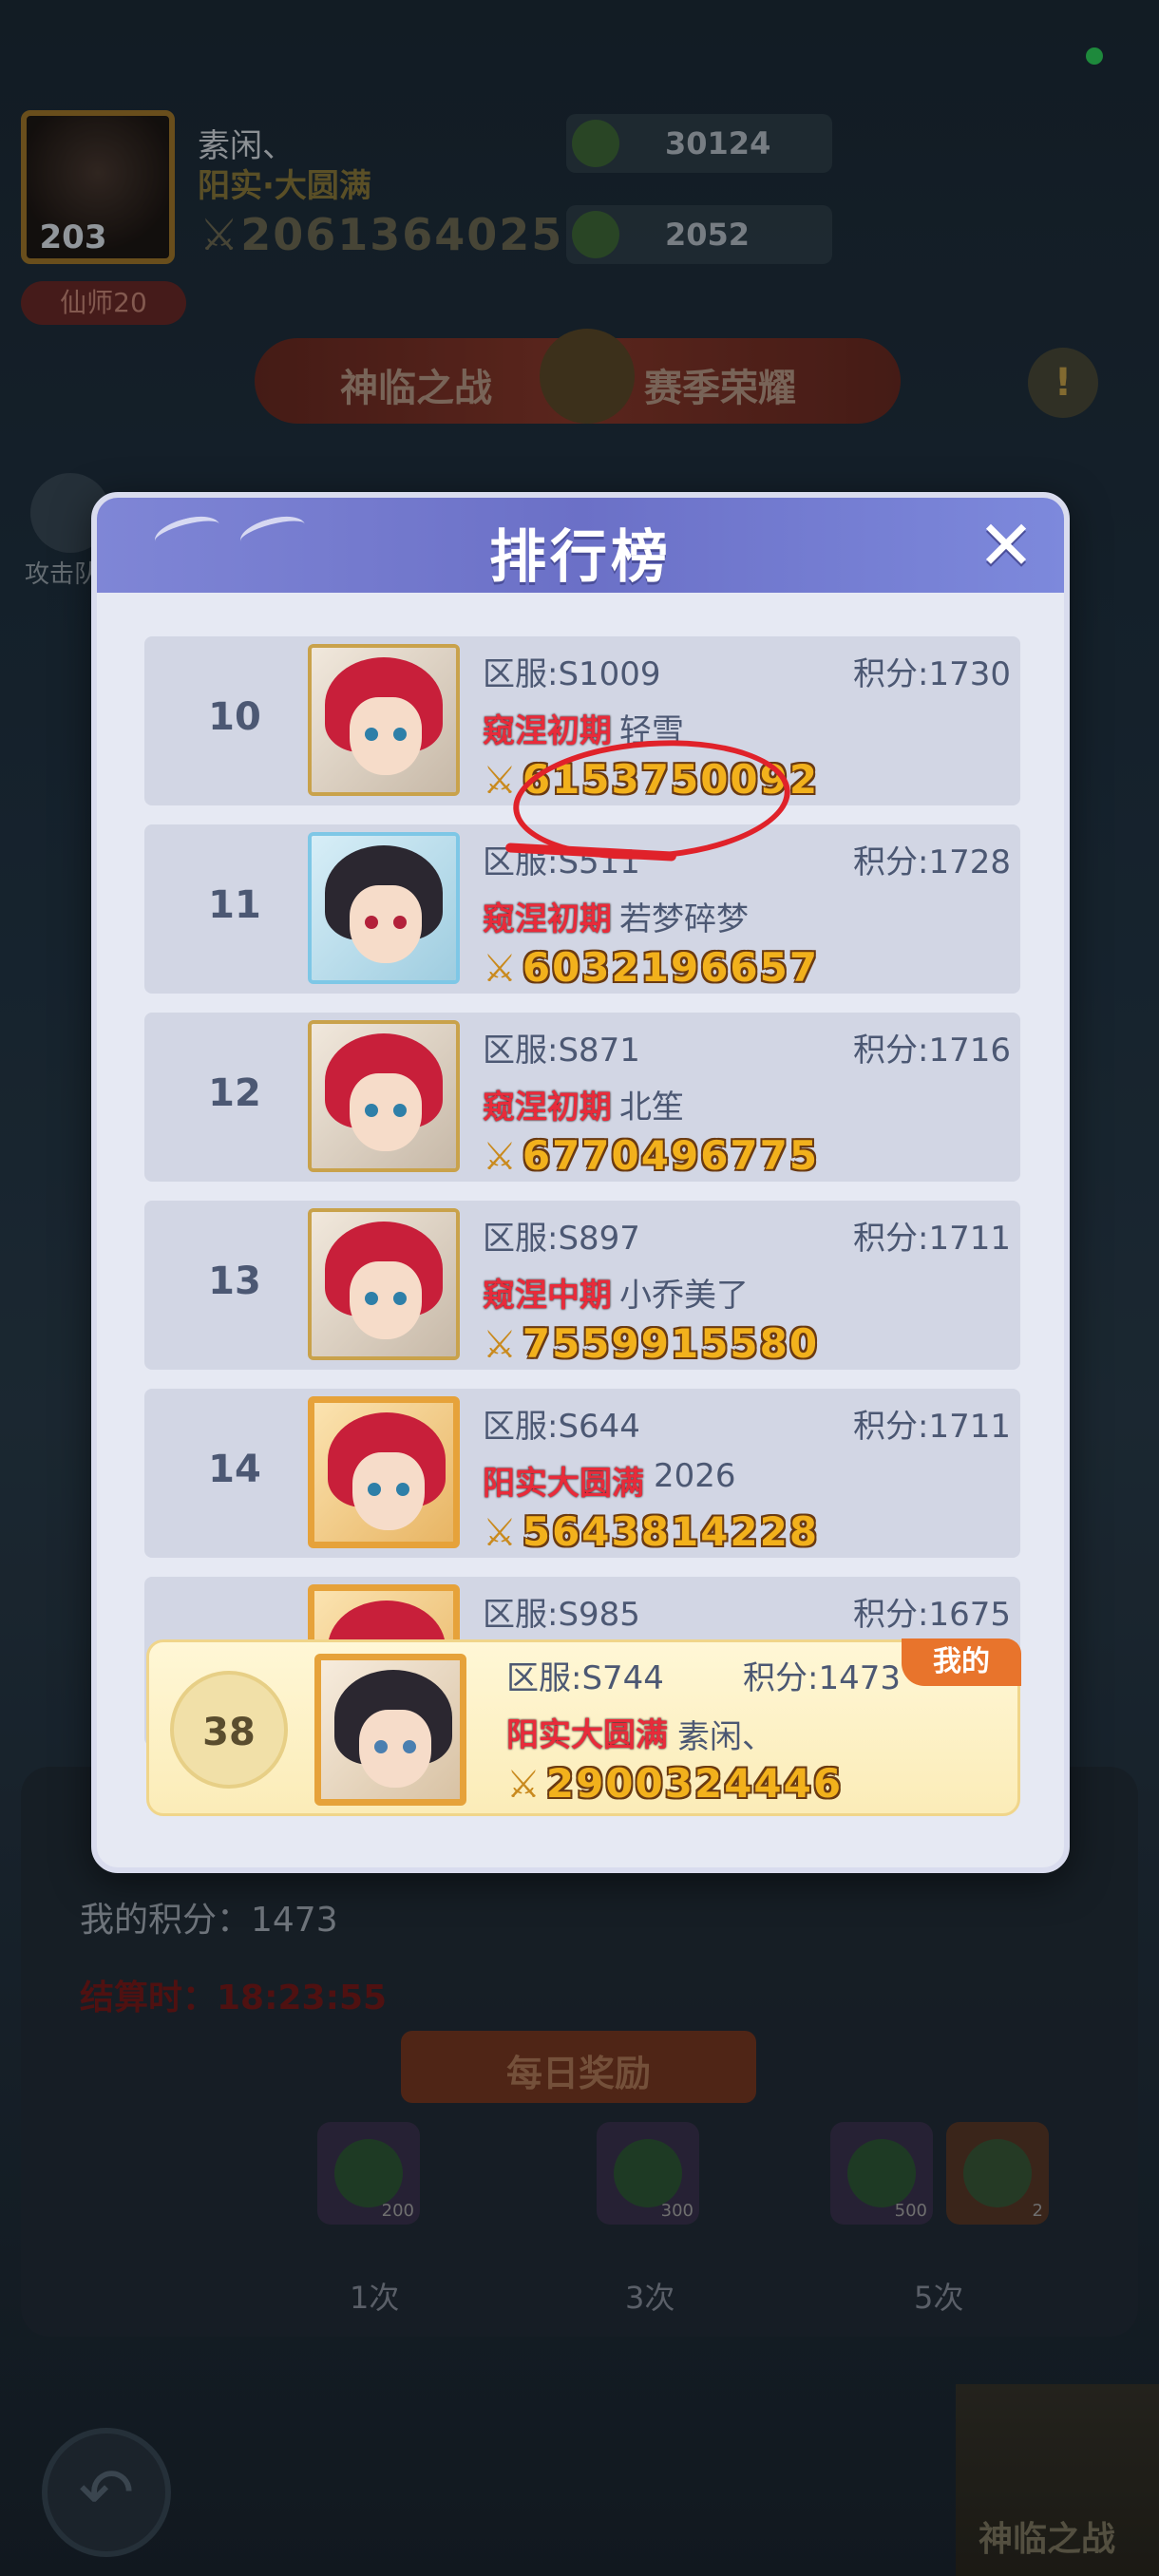  What do you see at coordinates (234, 905) in the screenshot?
I see `rank: 11` at bounding box center [234, 905].